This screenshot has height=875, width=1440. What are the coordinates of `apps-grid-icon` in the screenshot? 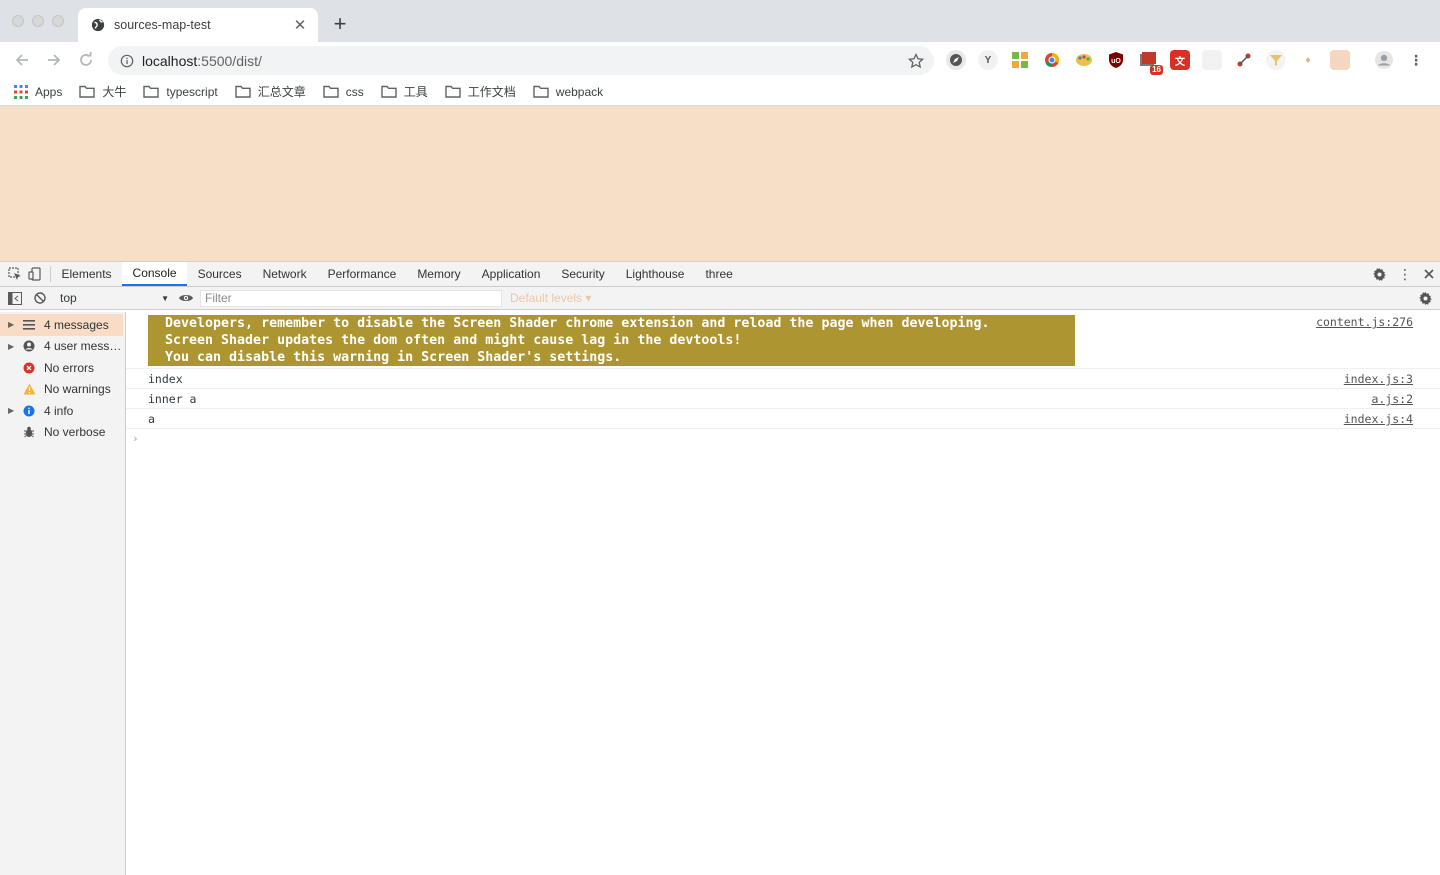 It's located at (21, 91).